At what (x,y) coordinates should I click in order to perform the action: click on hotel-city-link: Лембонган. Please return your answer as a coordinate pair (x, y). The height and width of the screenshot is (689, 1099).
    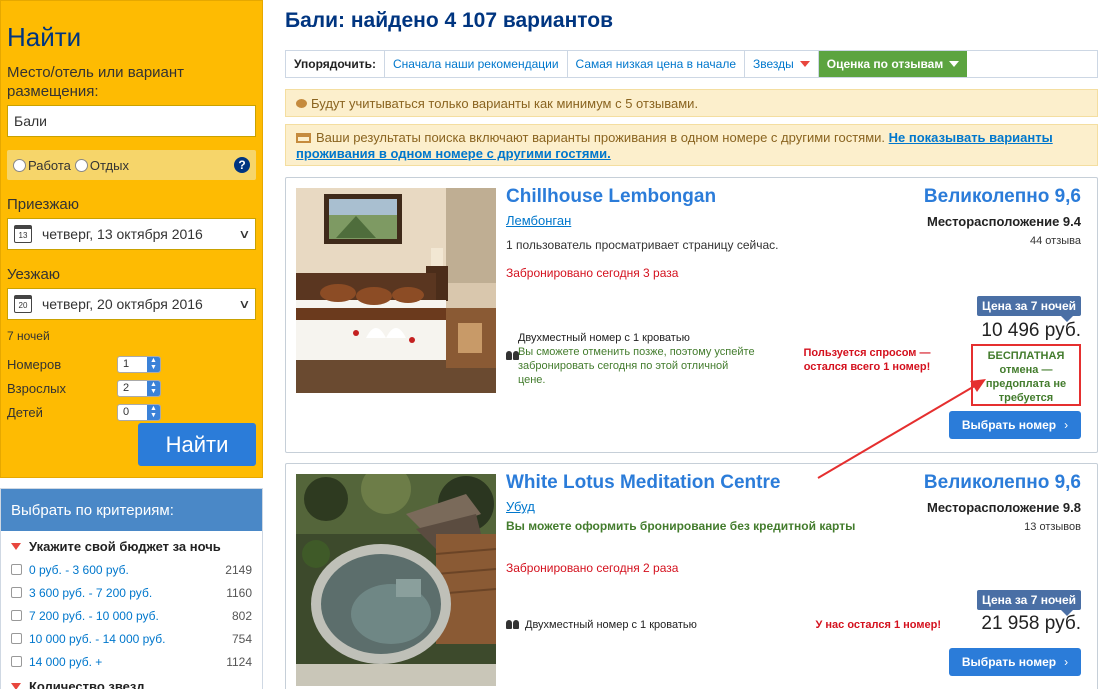
    Looking at the image, I should click on (538, 220).